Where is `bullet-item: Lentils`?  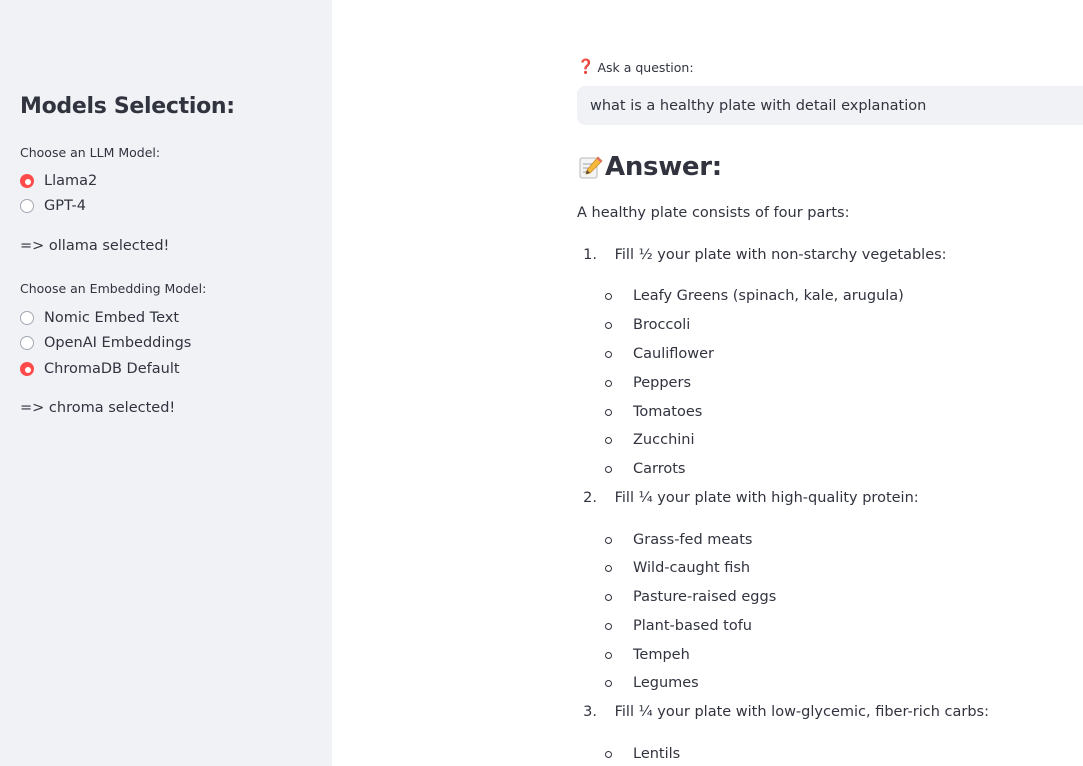
bullet-item: Lentils is located at coordinates (642, 754).